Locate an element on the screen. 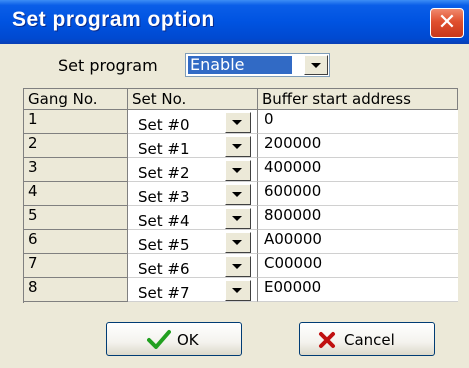 The image size is (469, 368). set-number-value: Set #6 is located at coordinates (164, 269).